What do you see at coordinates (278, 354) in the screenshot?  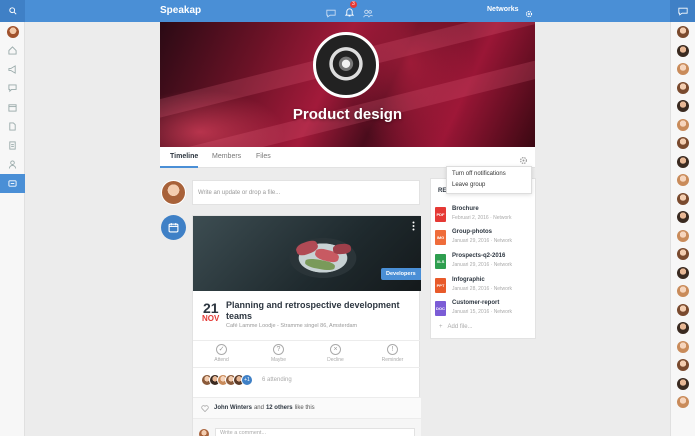 I see `maybe-button: ? Maybe` at bounding box center [278, 354].